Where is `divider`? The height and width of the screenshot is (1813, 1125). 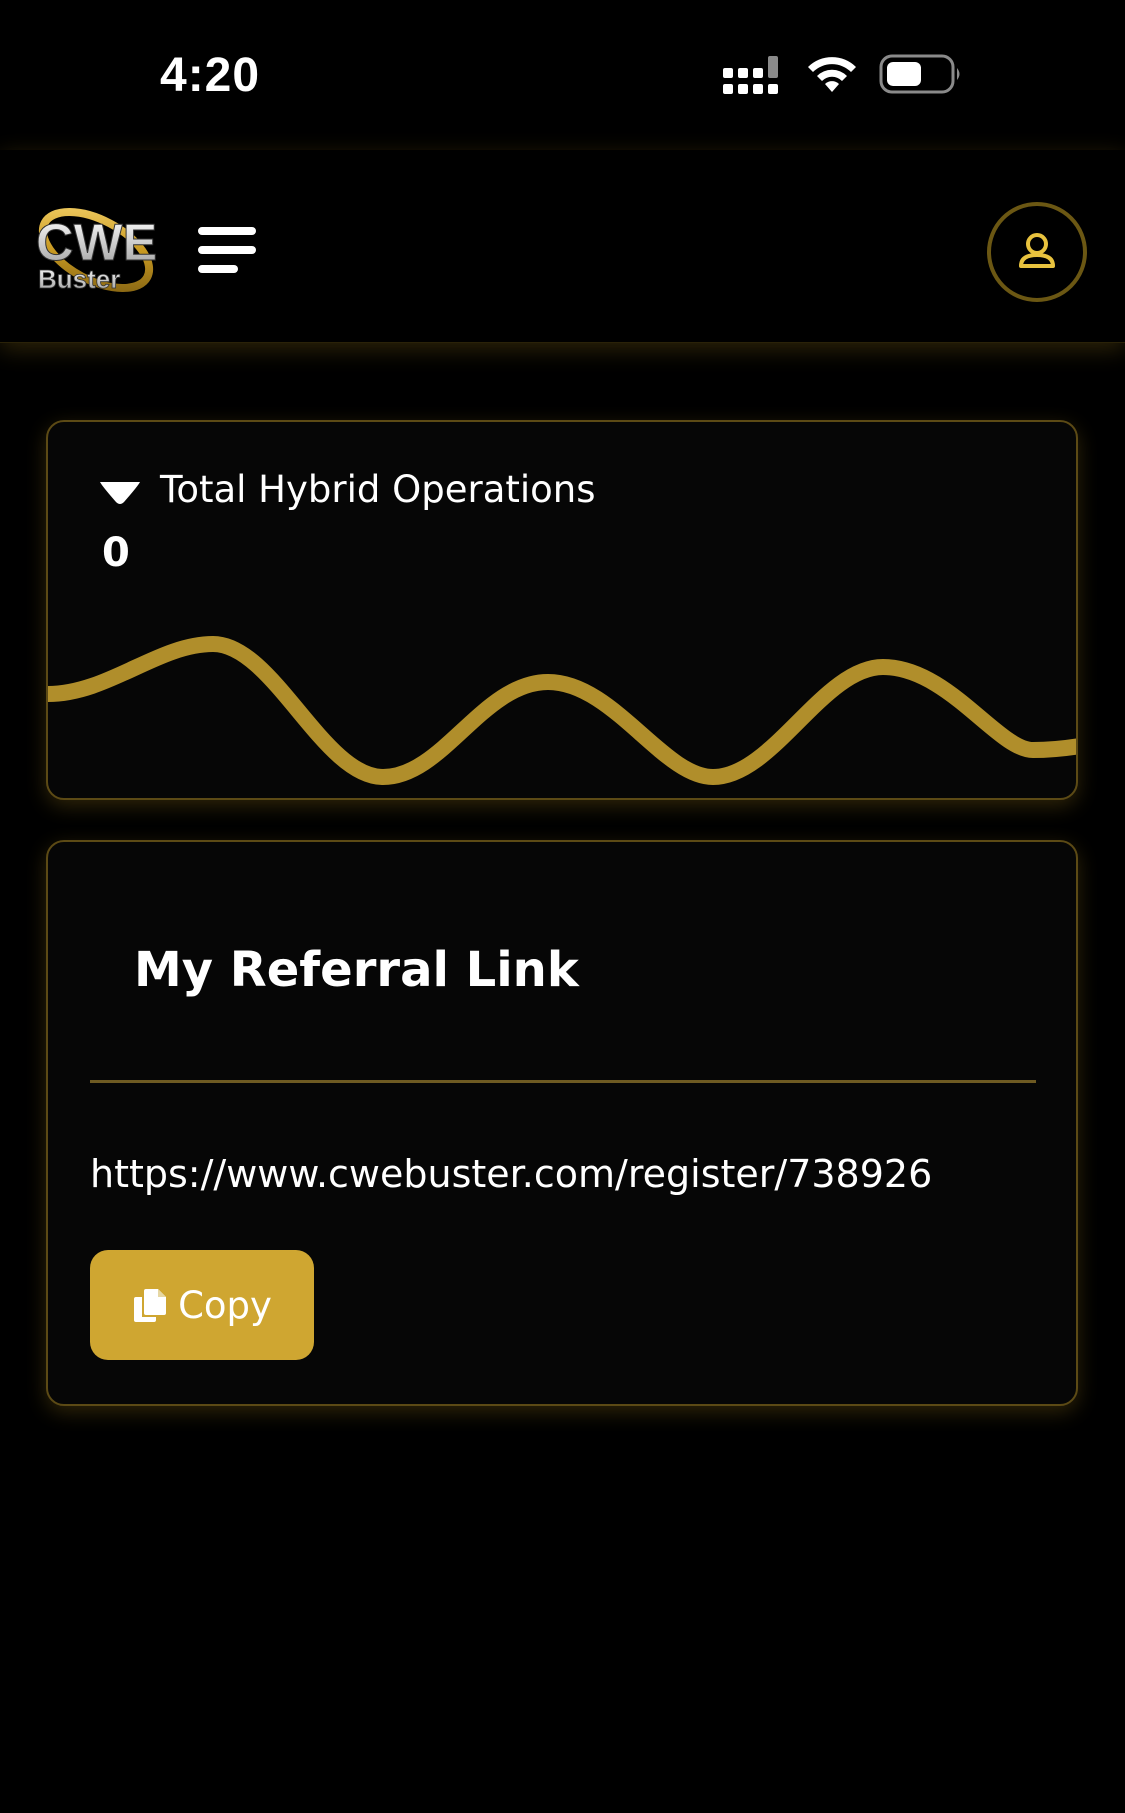
divider is located at coordinates (563, 1081).